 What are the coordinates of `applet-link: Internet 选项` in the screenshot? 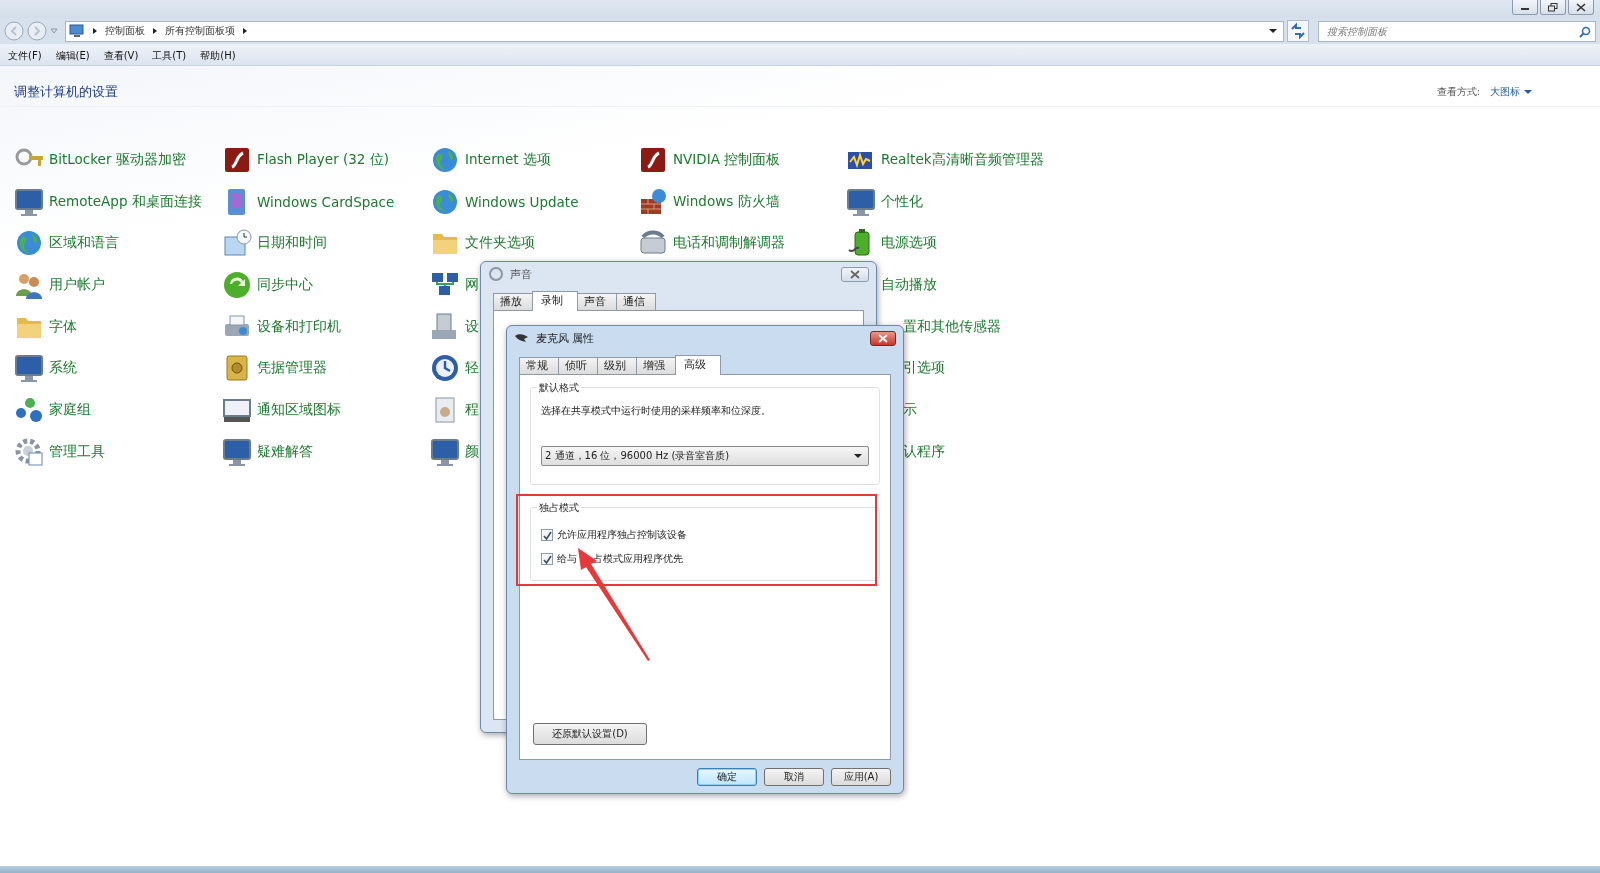 It's located at (508, 159).